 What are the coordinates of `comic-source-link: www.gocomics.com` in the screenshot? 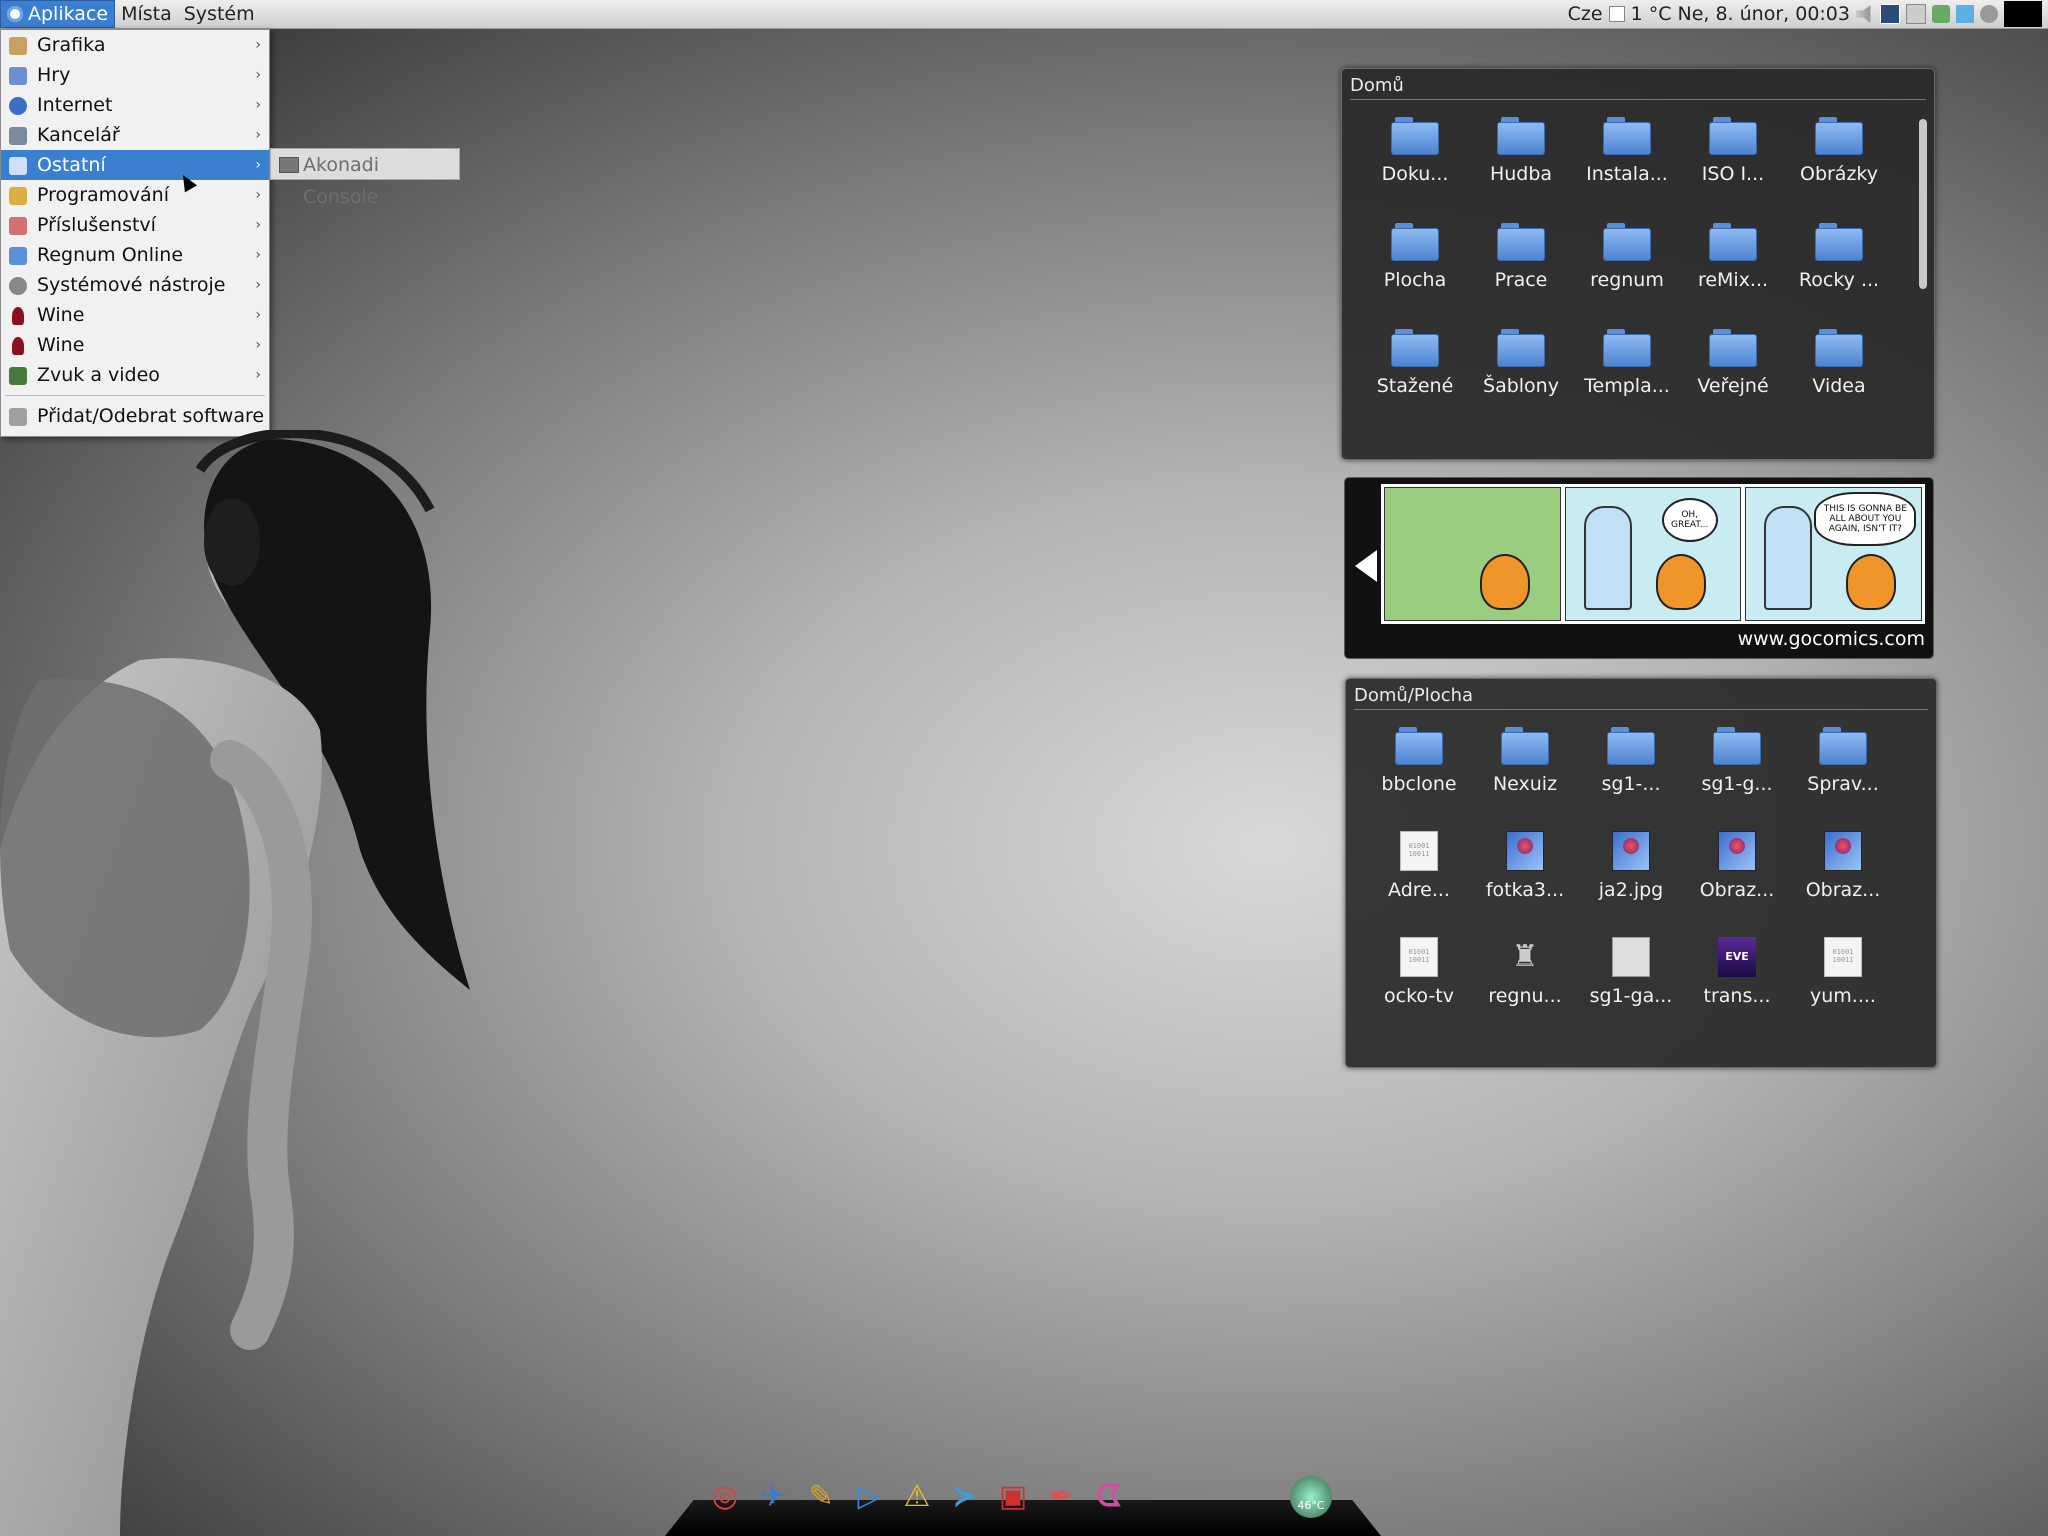 It's located at (1831, 639).